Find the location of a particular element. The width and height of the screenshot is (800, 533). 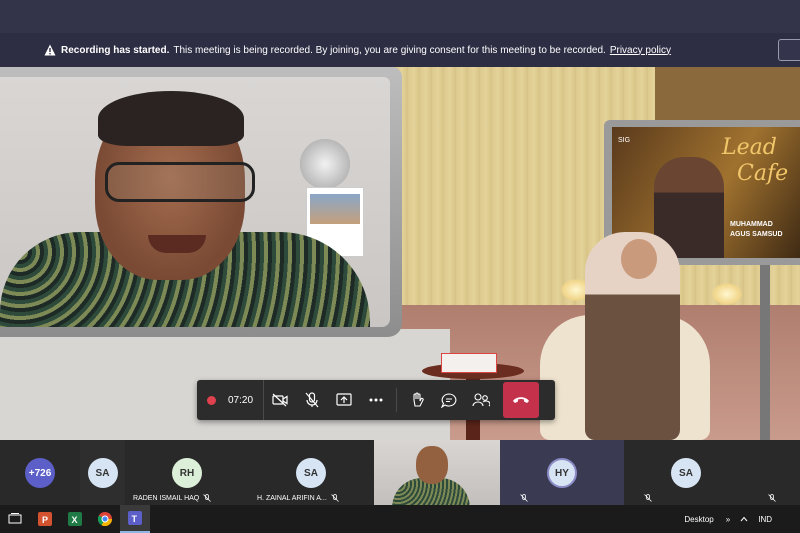

raise-hand-icon is located at coordinates (418, 399).